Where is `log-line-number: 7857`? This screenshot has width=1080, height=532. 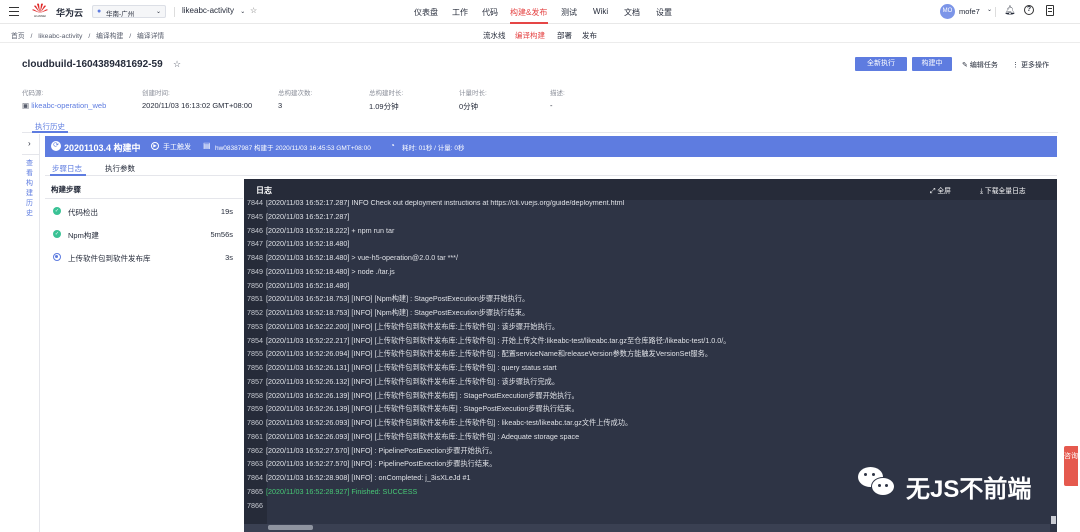
log-line-number: 7857 is located at coordinates (255, 381).